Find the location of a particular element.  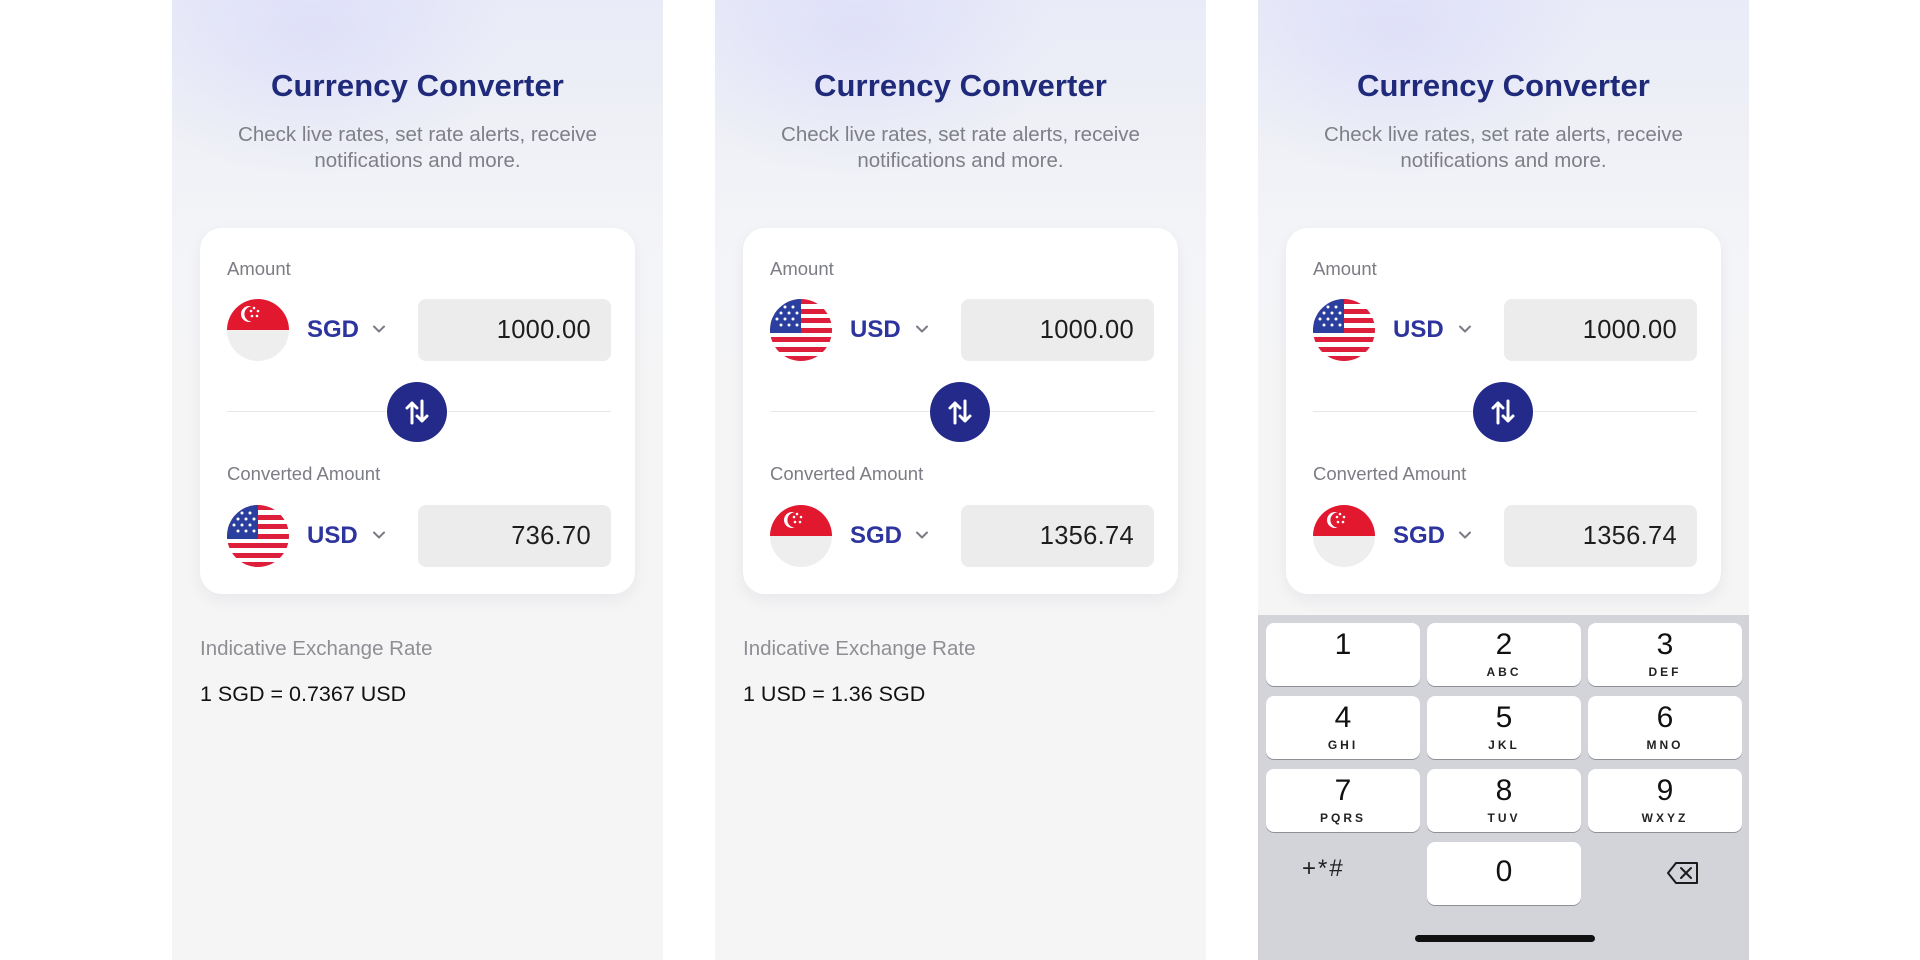

converted-amount-field: 736.70 is located at coordinates (514, 536).